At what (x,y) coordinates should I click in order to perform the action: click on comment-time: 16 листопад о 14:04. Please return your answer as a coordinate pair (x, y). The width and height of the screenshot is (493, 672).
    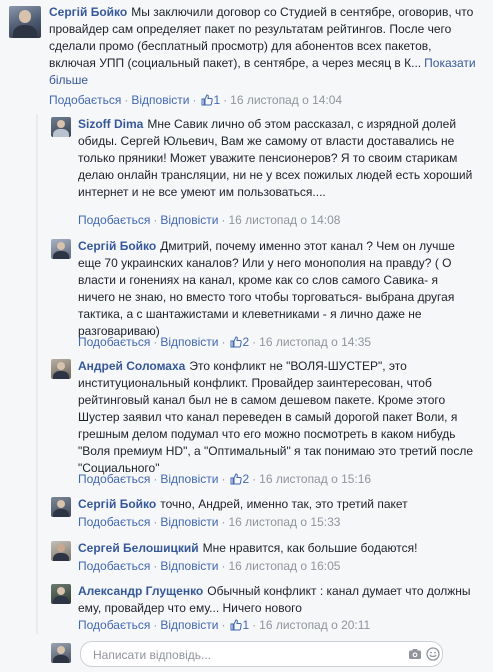
    Looking at the image, I should click on (286, 100).